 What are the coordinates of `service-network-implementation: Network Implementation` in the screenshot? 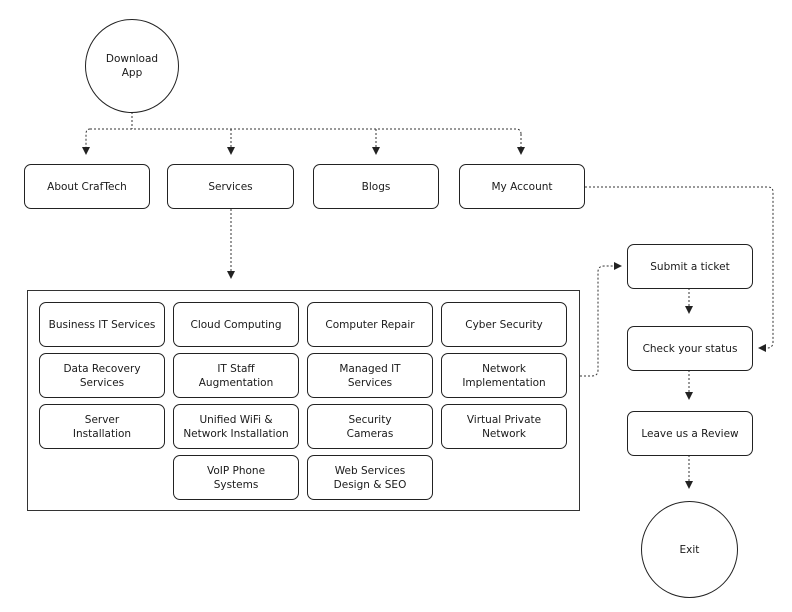 It's located at (504, 375).